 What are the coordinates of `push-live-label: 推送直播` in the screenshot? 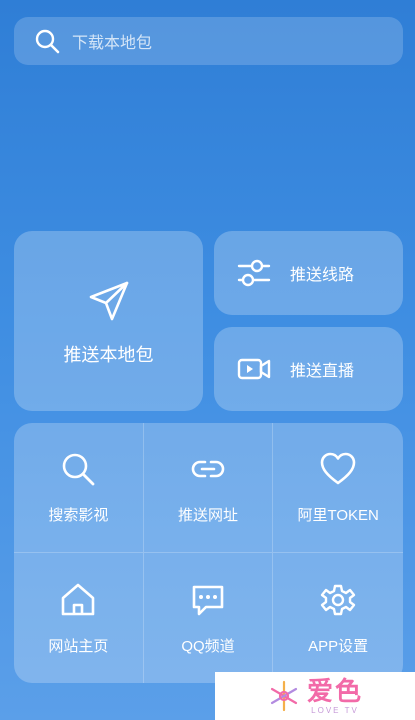 It's located at (322, 371).